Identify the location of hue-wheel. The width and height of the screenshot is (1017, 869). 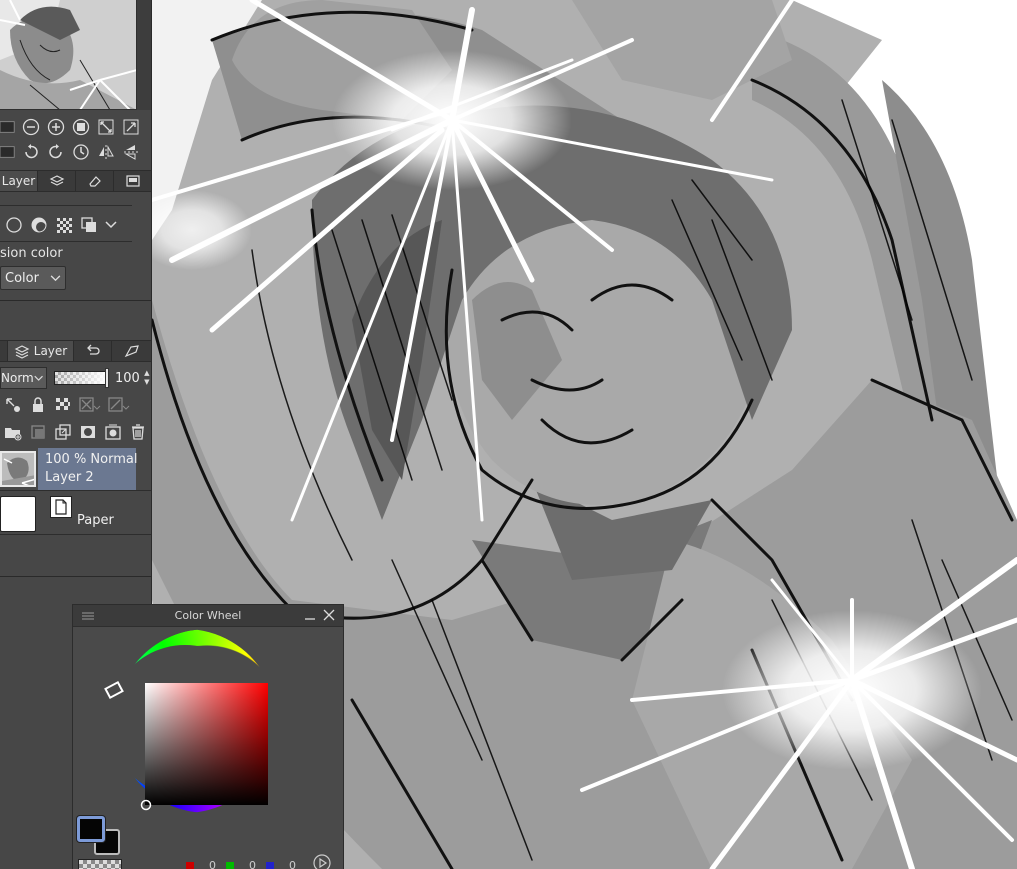
(208, 721).